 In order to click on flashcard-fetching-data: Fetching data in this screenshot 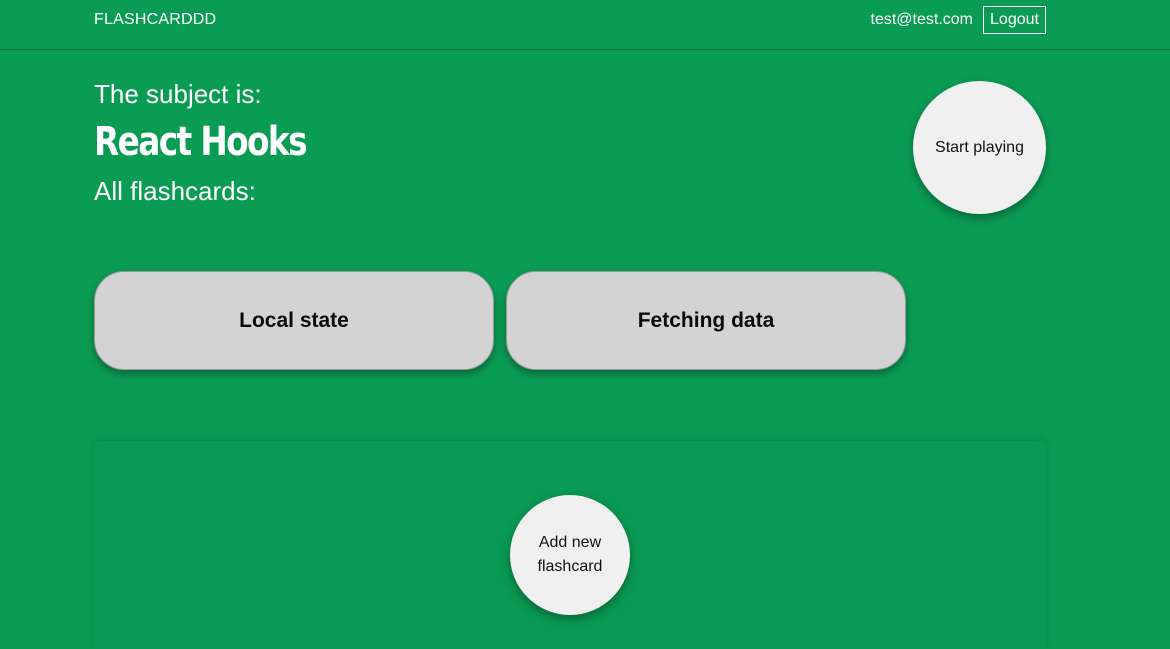, I will do `click(706, 320)`.